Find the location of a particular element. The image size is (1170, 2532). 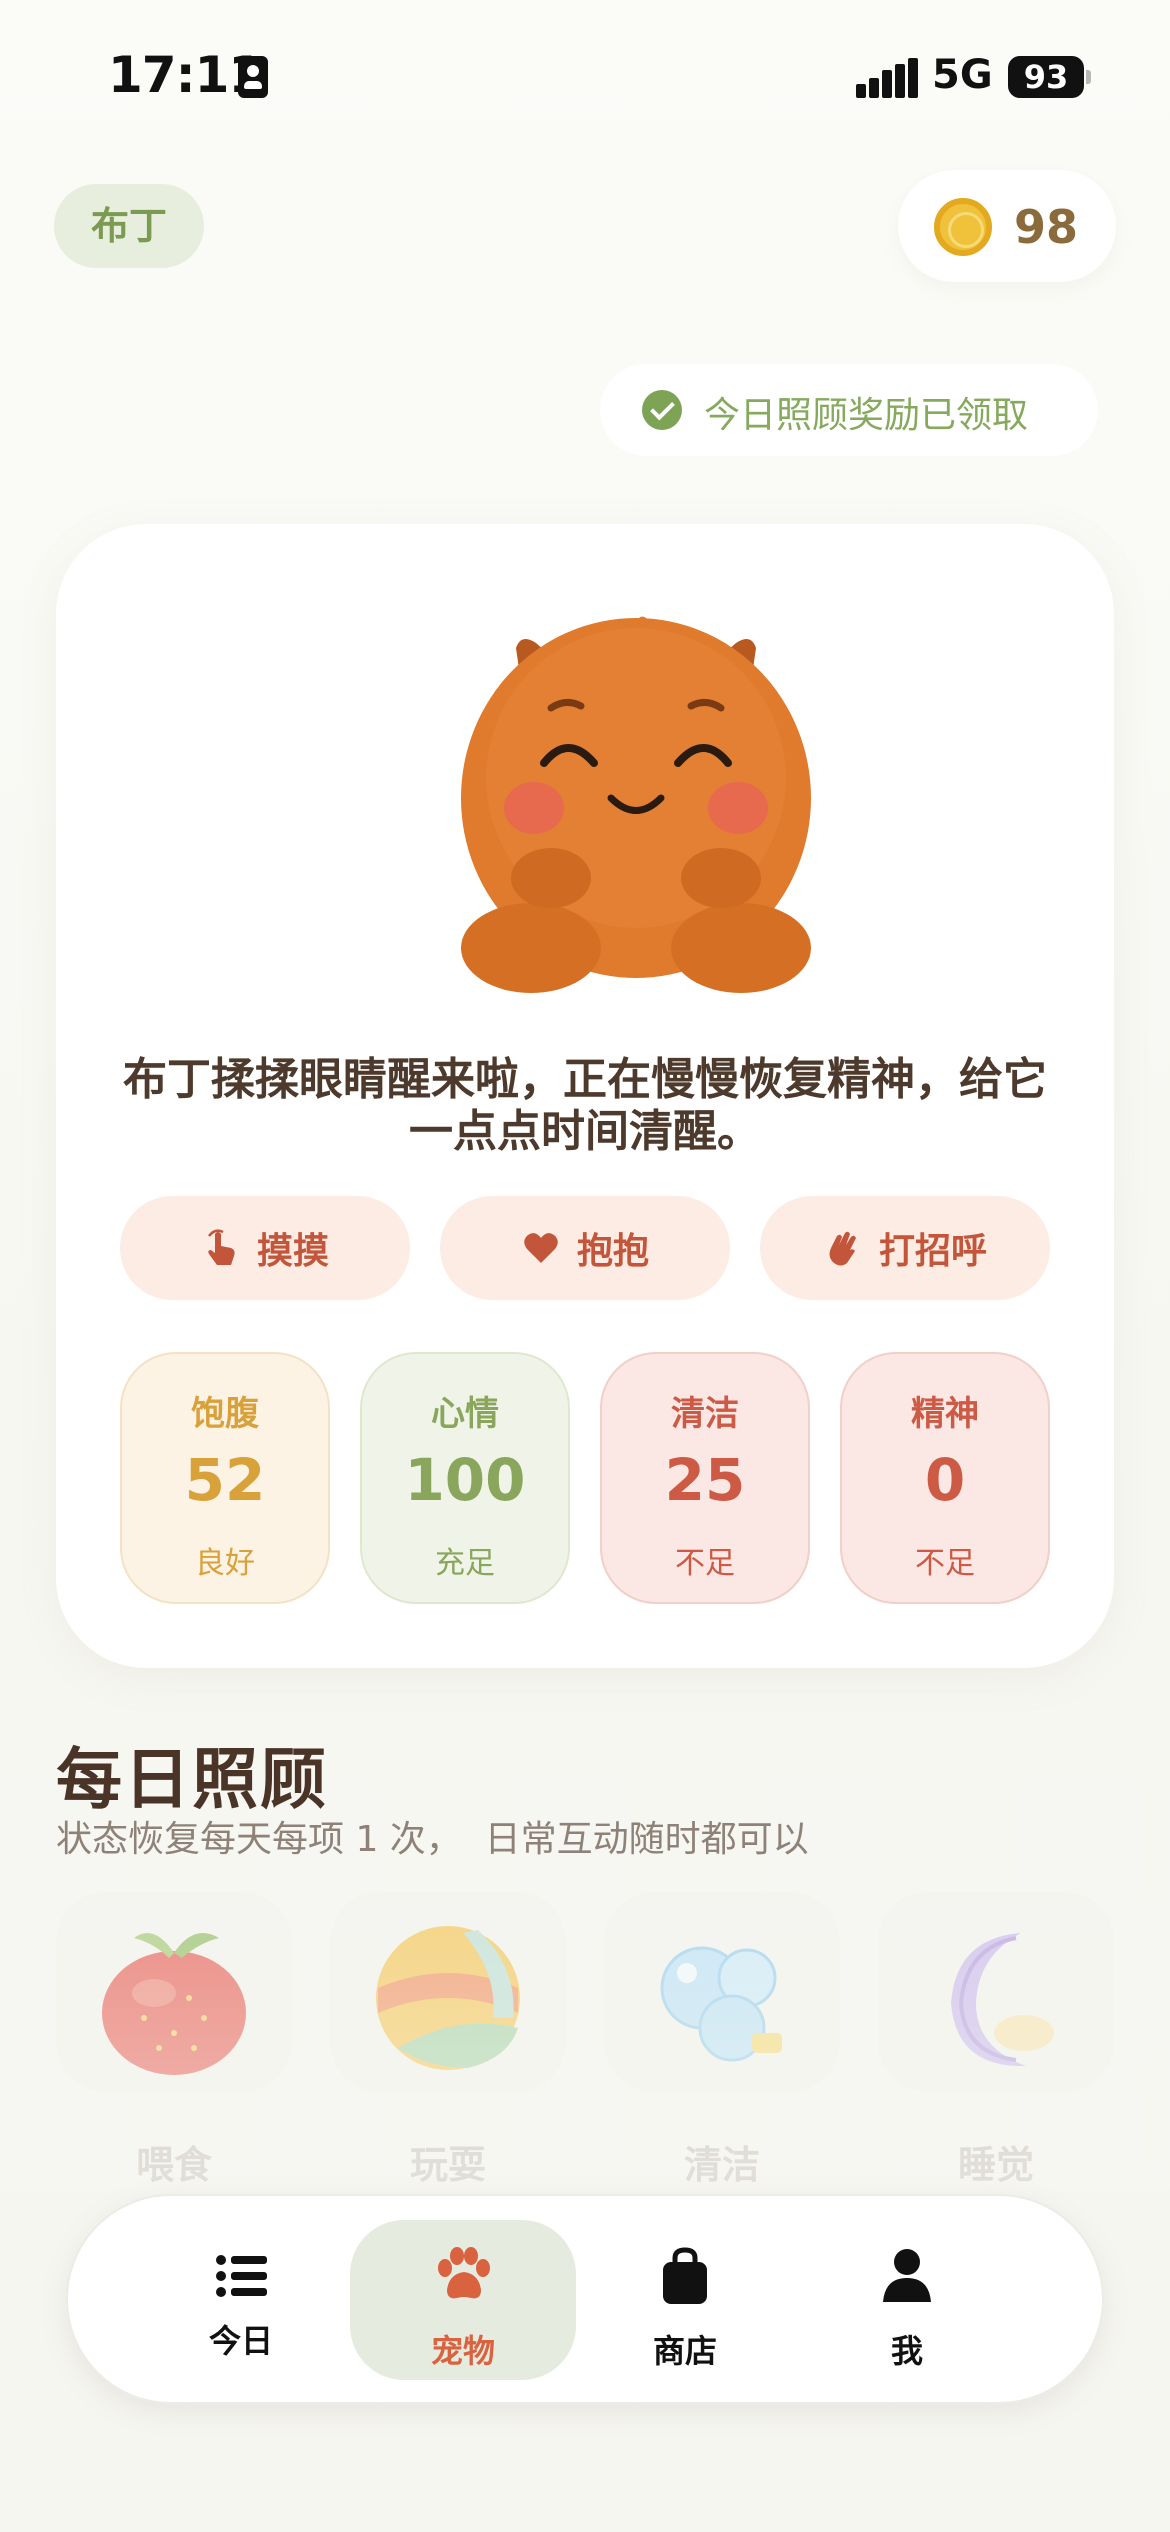

wave-hand-icon is located at coordinates (842, 1248).